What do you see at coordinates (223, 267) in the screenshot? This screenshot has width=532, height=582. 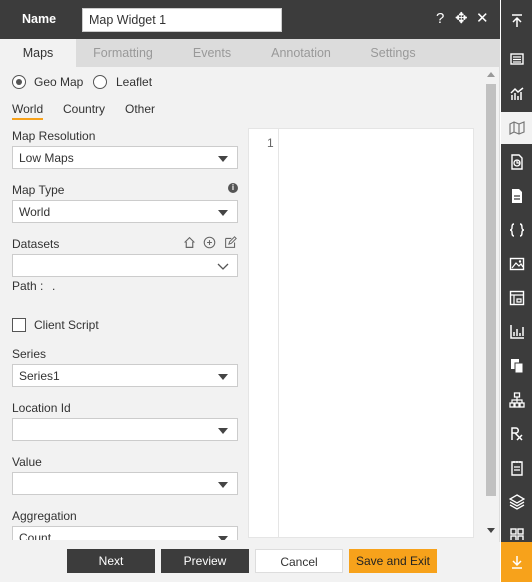 I see `chevron-down-icon` at bounding box center [223, 267].